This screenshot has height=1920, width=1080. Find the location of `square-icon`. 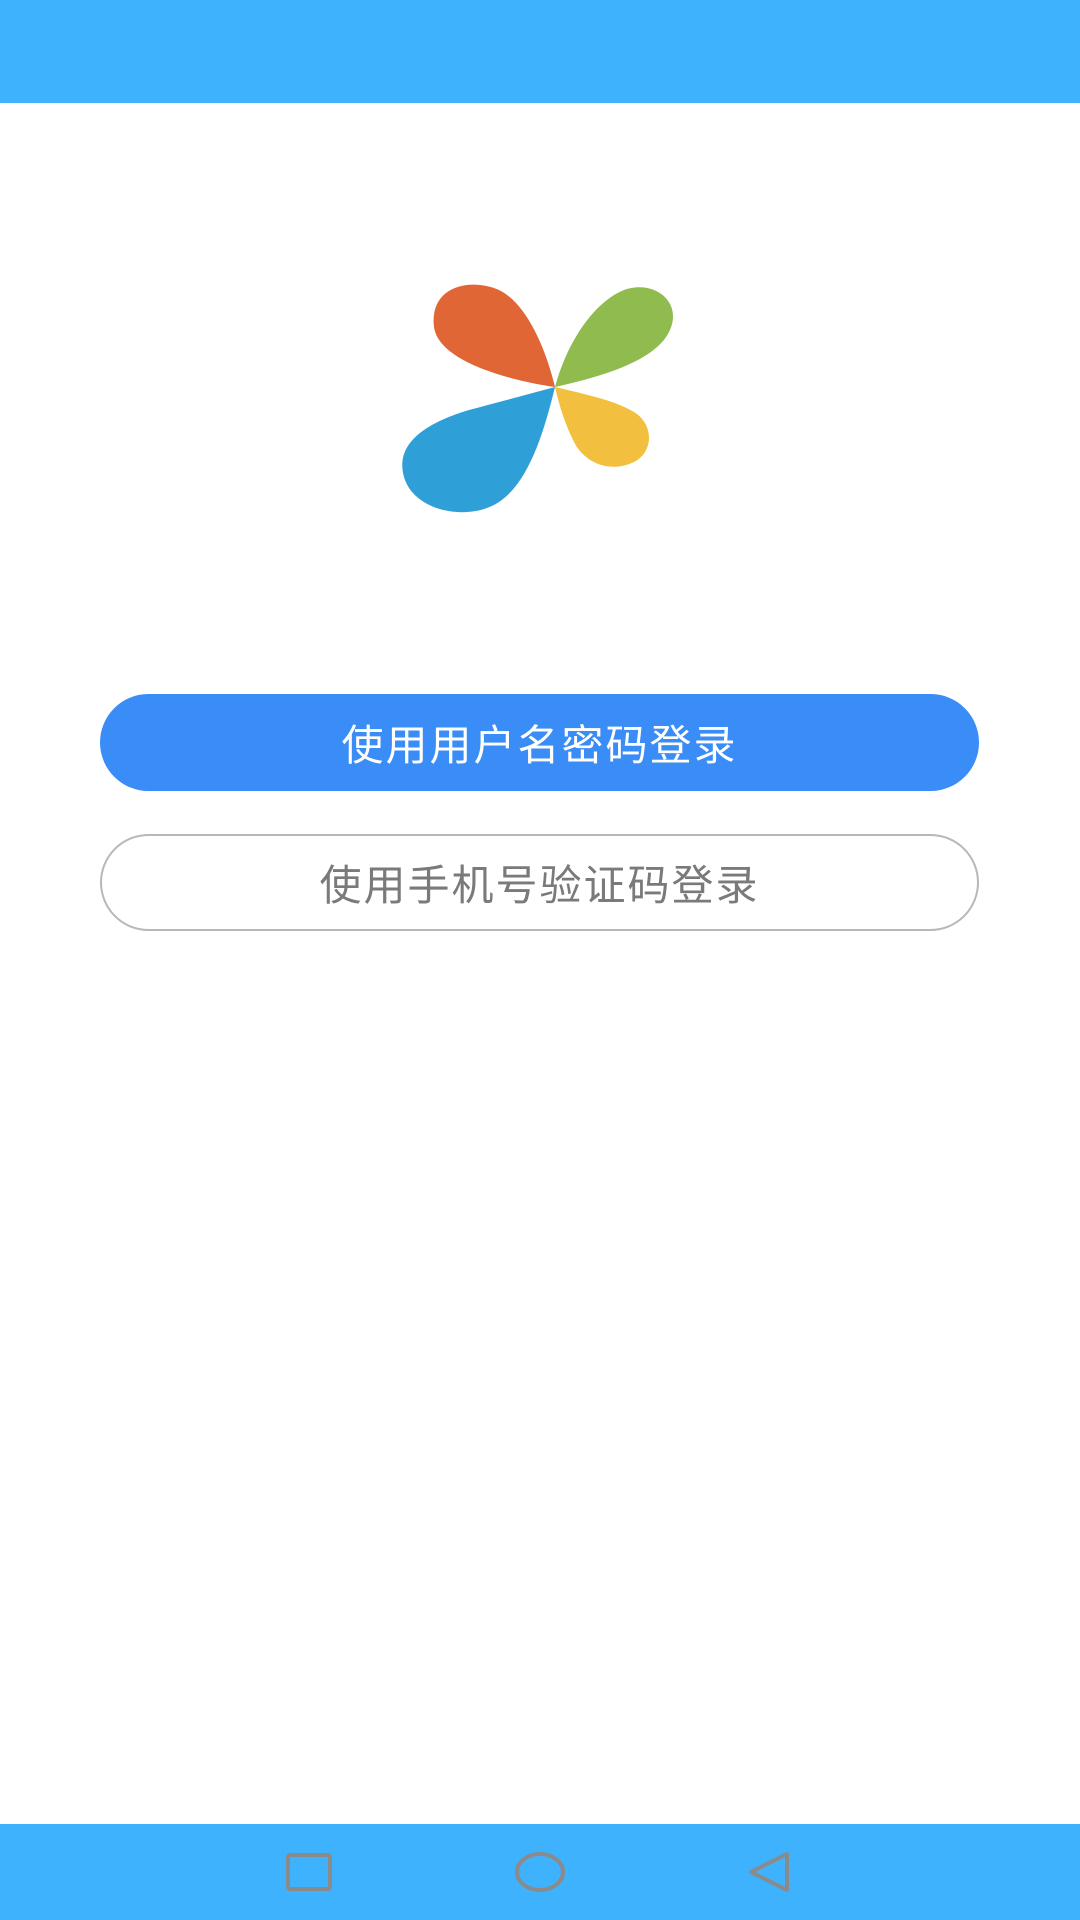

square-icon is located at coordinates (309, 1872).